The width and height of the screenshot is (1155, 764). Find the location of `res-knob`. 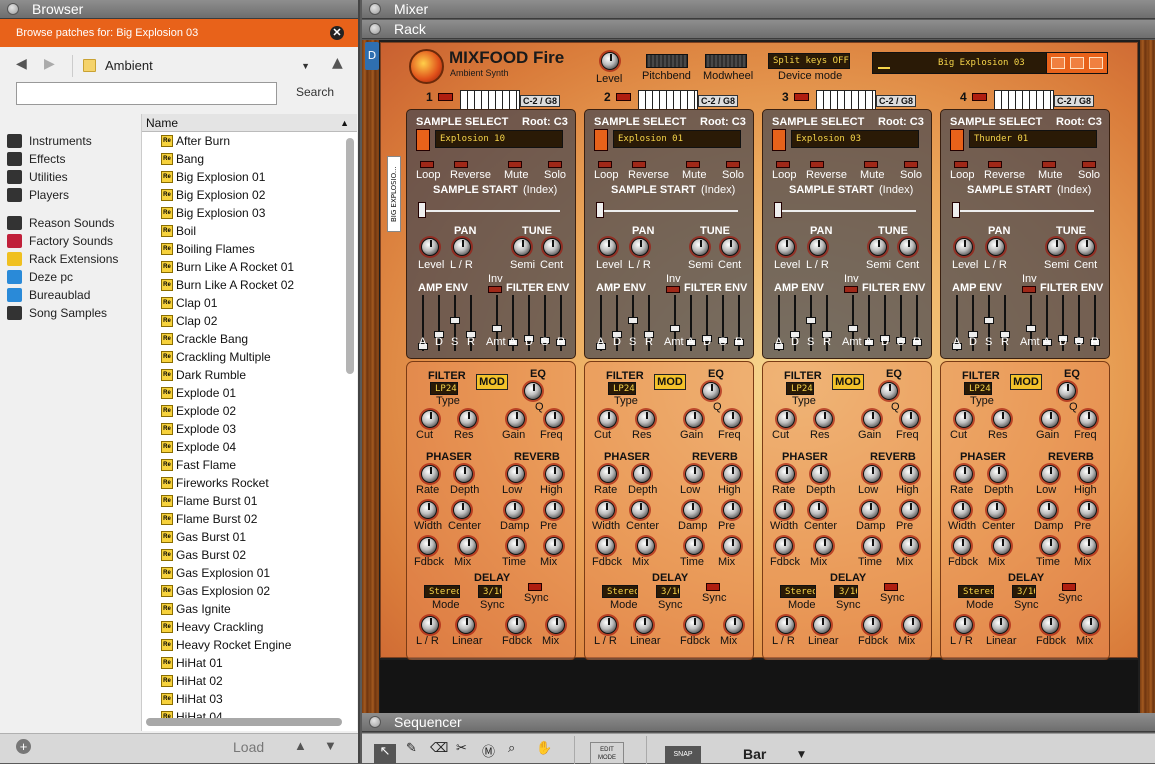

res-knob is located at coordinates (824, 419).